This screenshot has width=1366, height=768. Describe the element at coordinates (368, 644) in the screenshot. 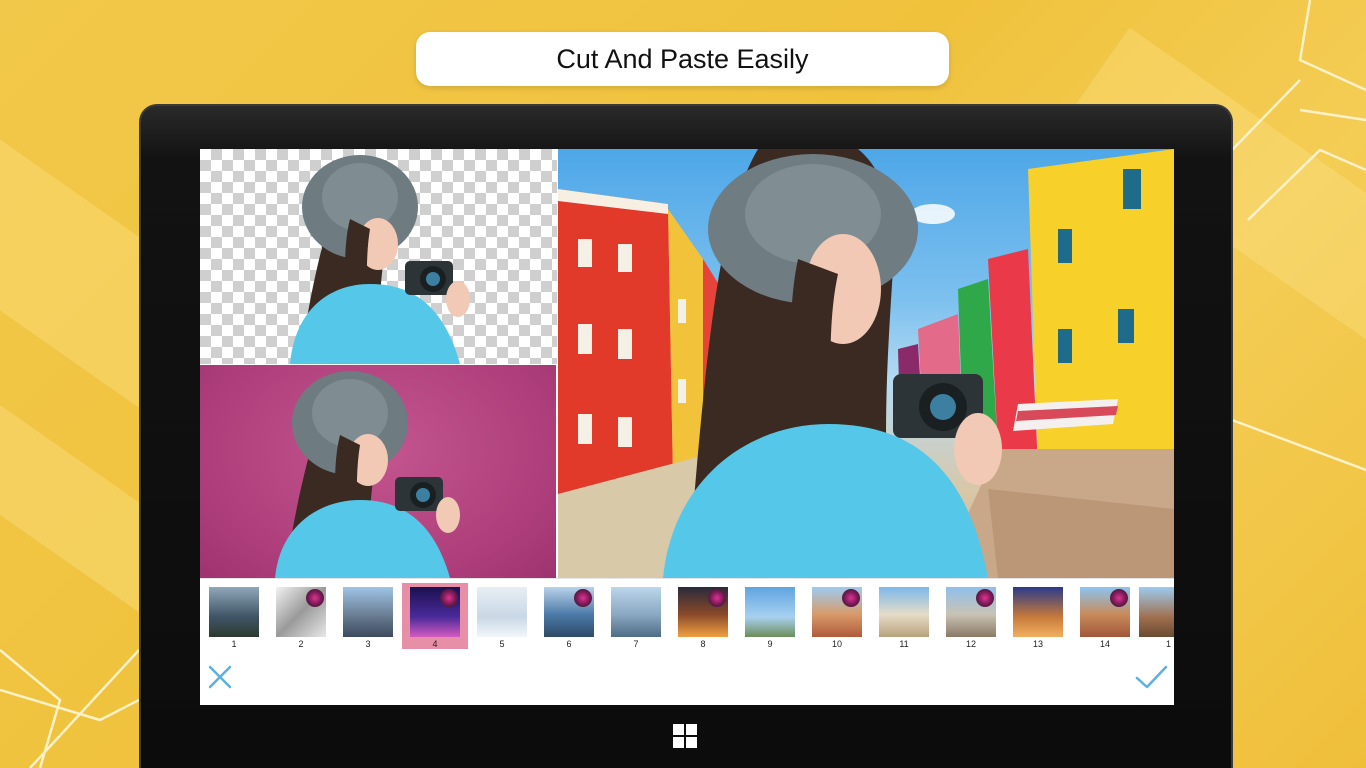

I see `thumbnail-number: 3` at that location.